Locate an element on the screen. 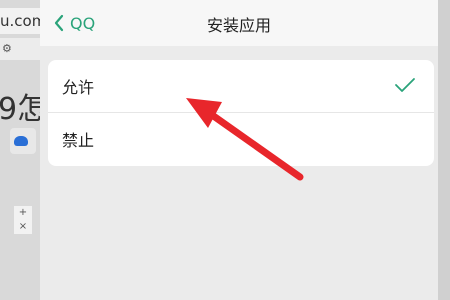 This screenshot has width=450, height=300. checkmark-icon is located at coordinates (405, 87).